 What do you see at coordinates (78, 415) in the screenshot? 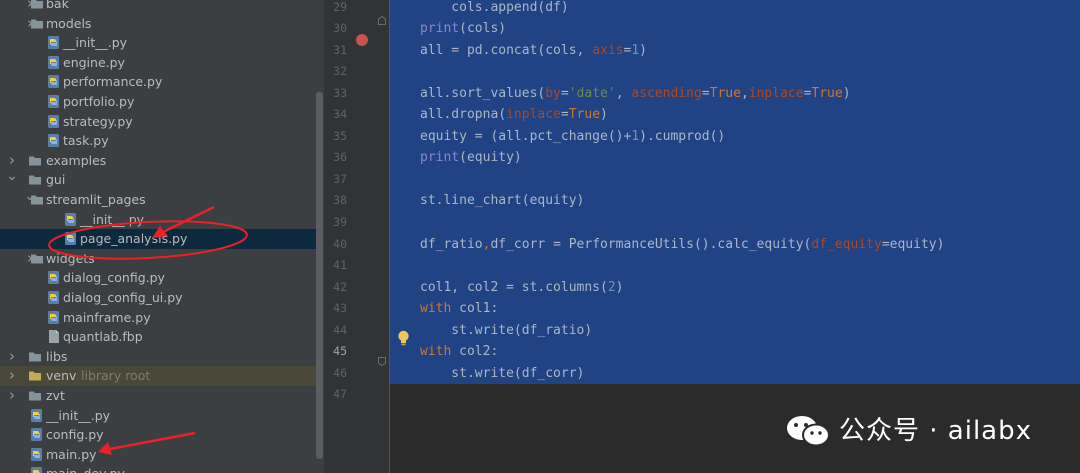
I see `tree-item-label: __init__.py` at bounding box center [78, 415].